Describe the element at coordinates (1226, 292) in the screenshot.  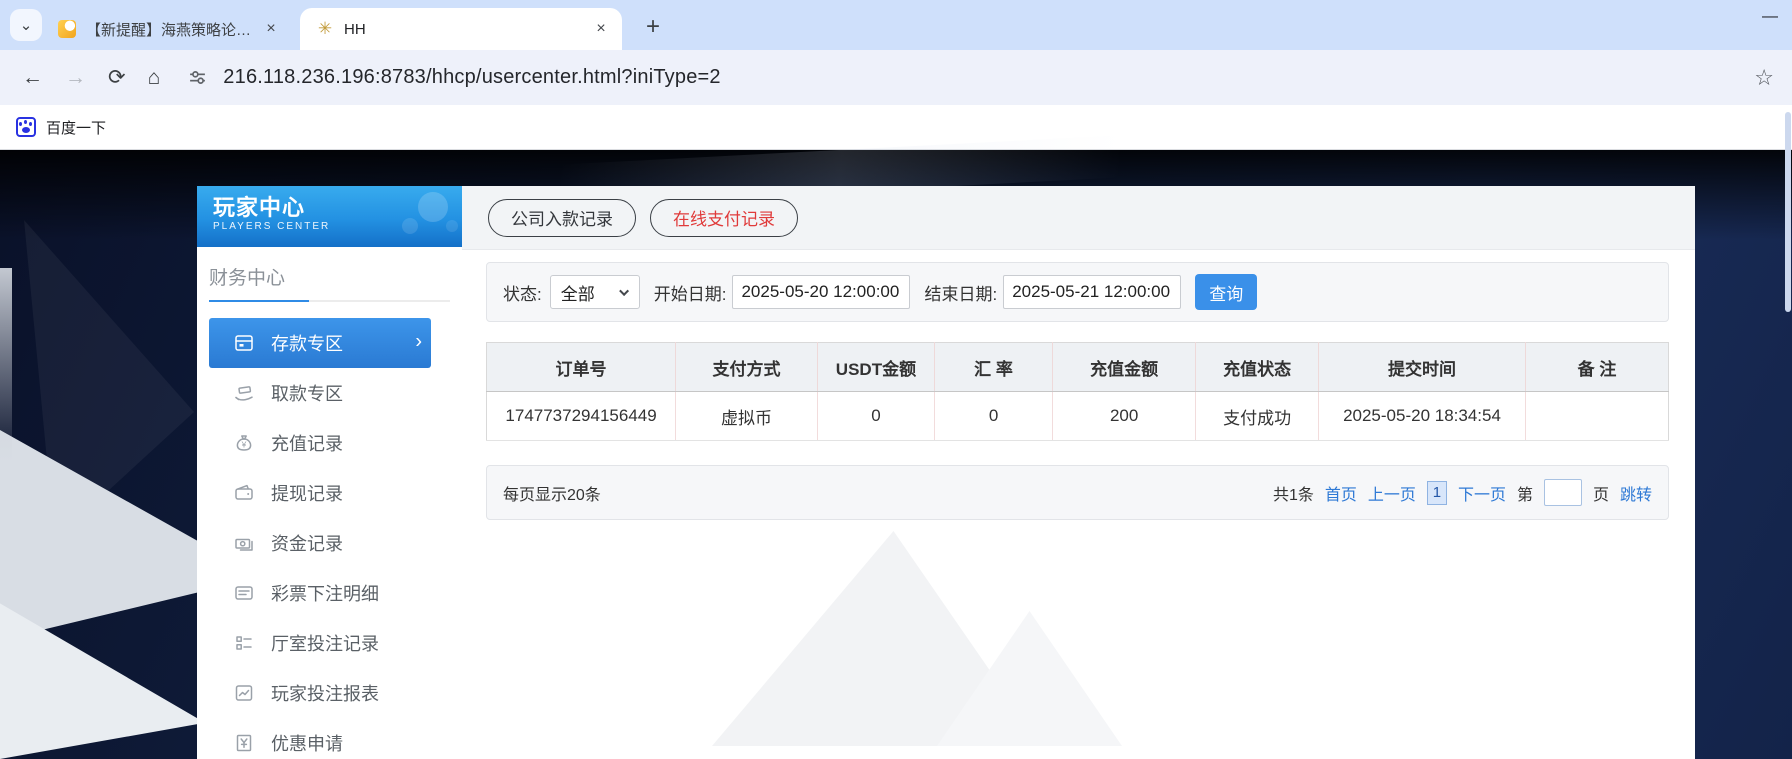
I see `search-button: 查询` at that location.